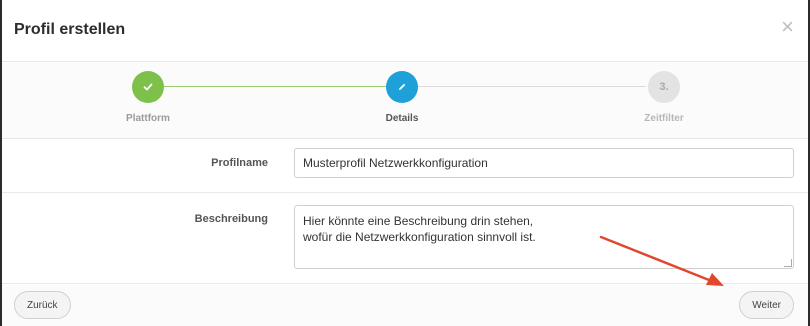 The image size is (810, 326). I want to click on step-label-plattform: Plattform, so click(148, 118).